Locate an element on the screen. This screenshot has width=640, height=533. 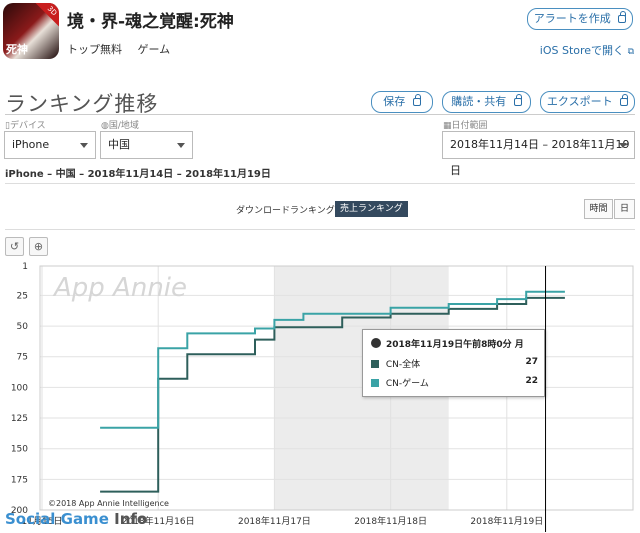
globe-icon is located at coordinates (376, 343).